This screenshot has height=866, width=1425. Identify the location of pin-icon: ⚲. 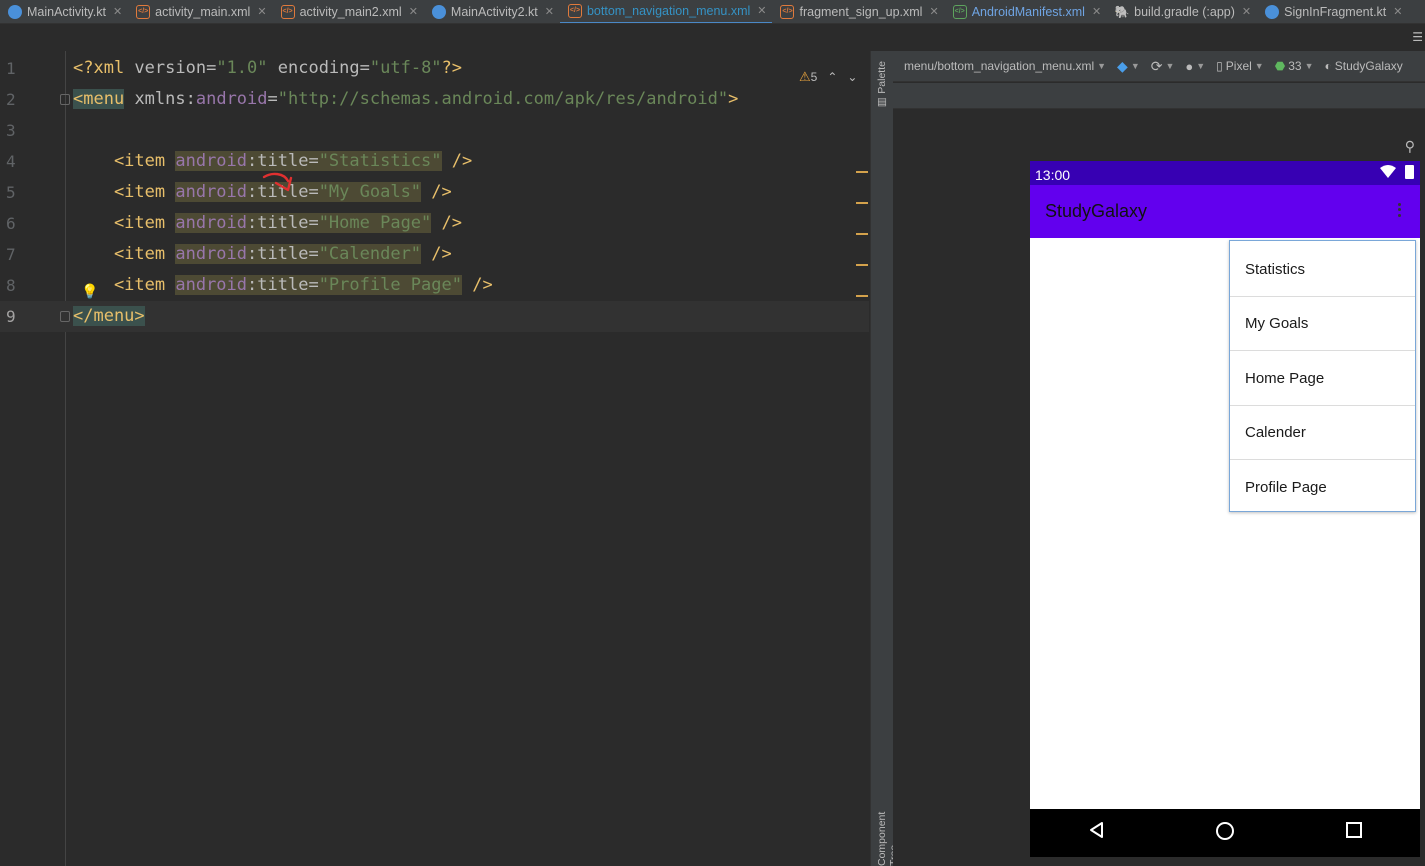
(1410, 147).